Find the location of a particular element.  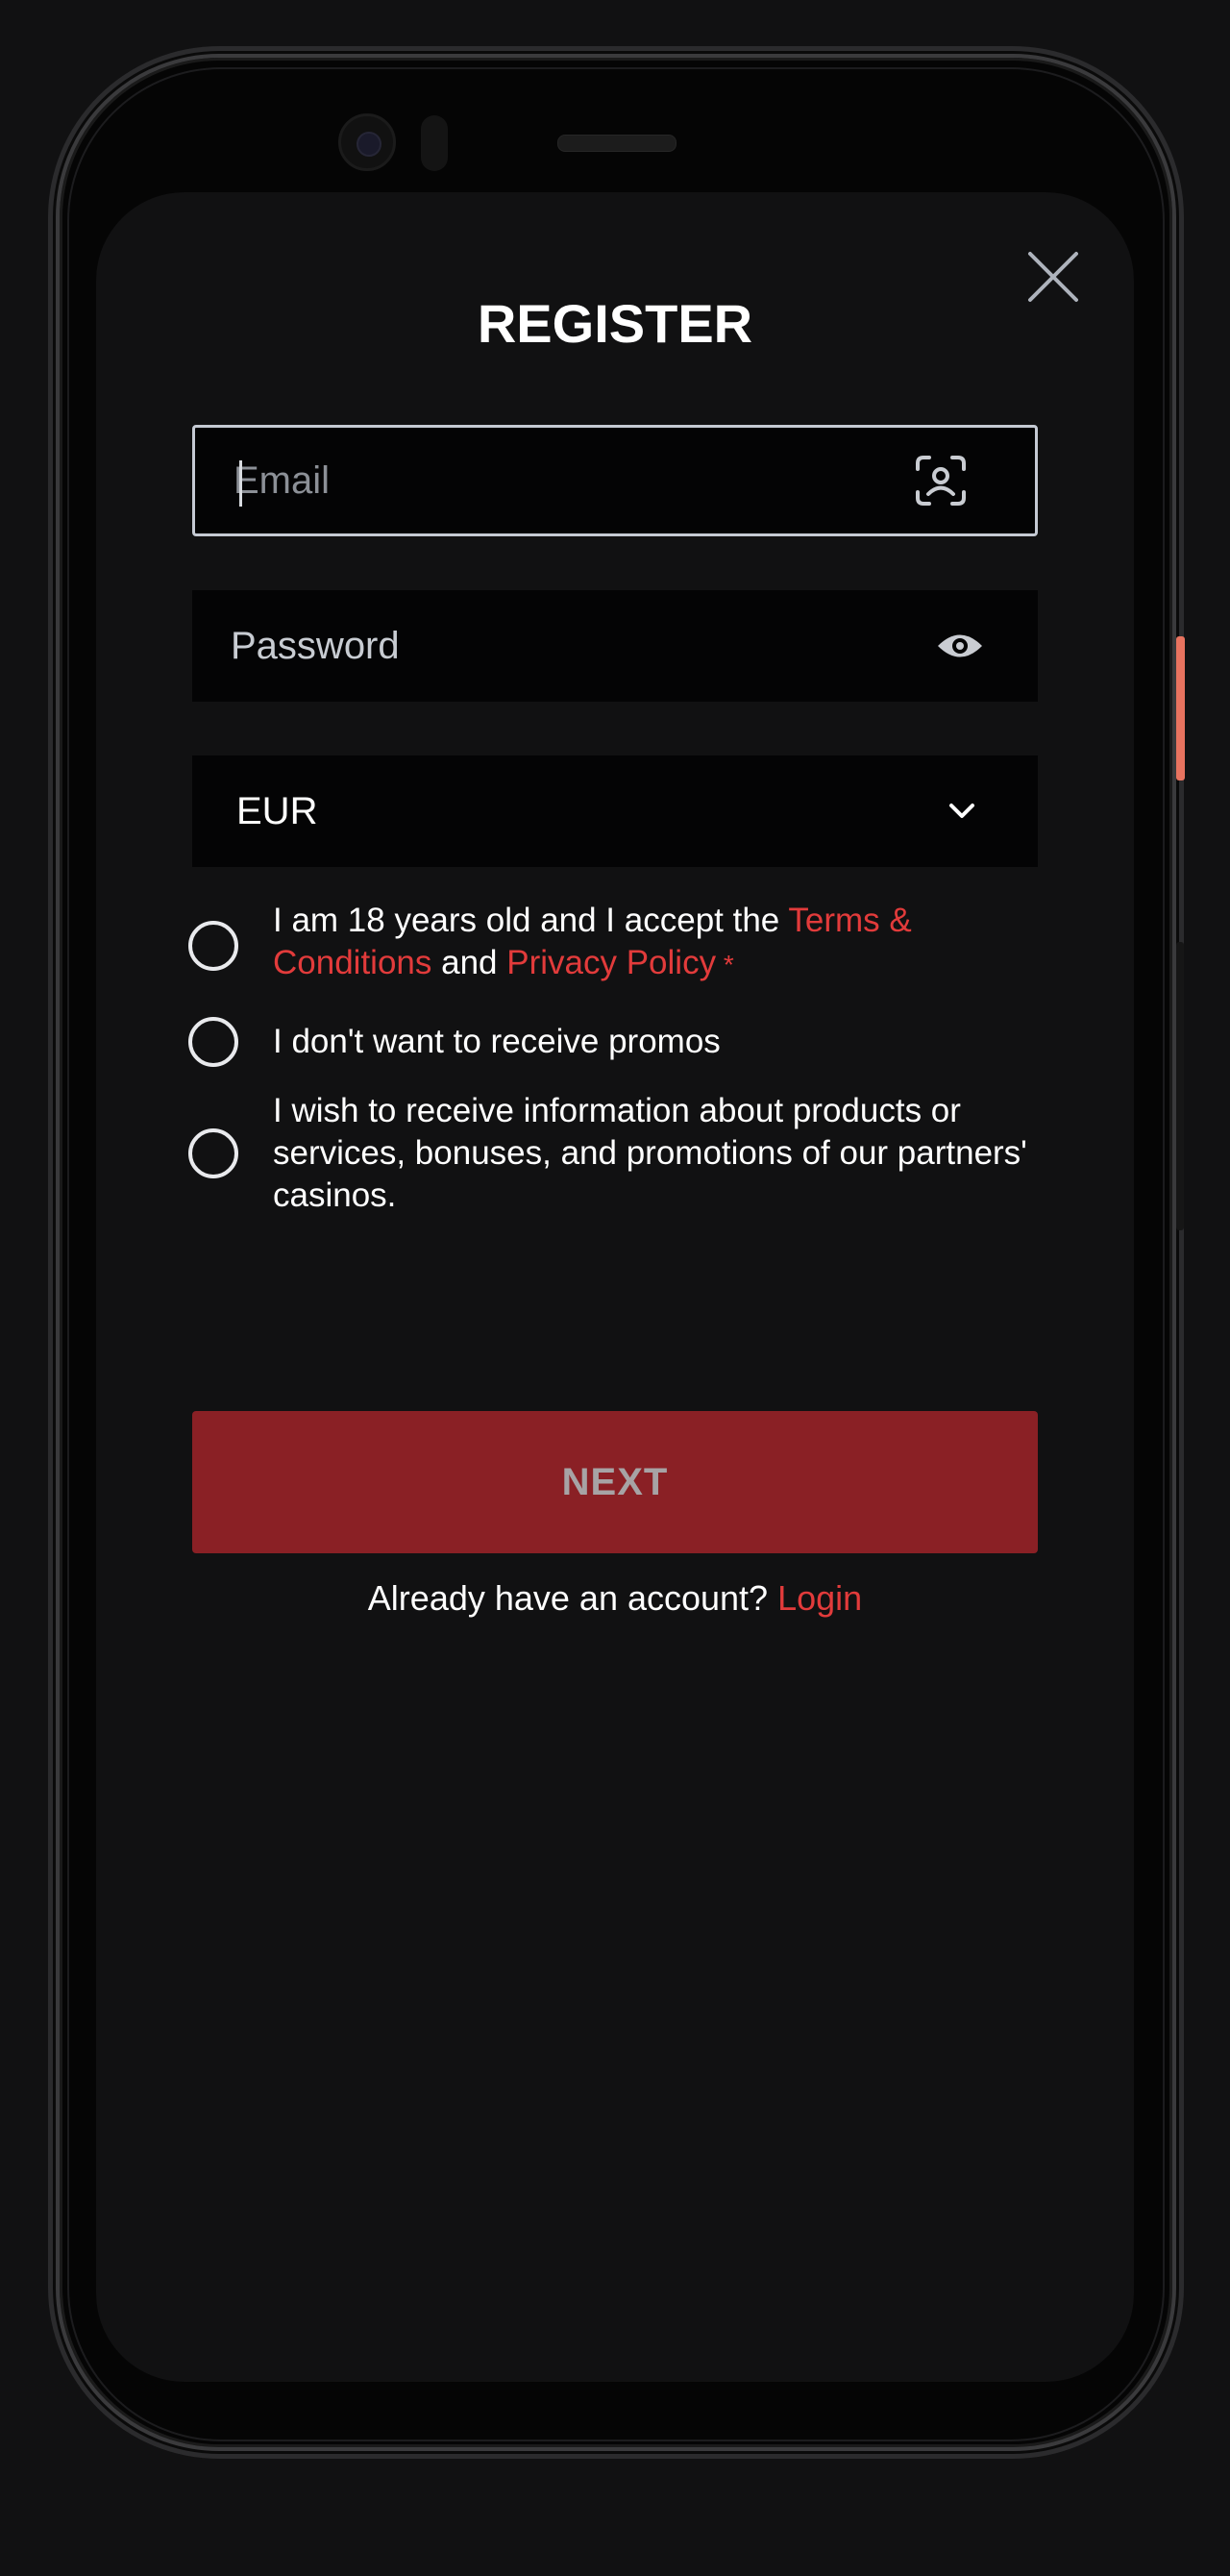

password-field-container is located at coordinates (615, 646).